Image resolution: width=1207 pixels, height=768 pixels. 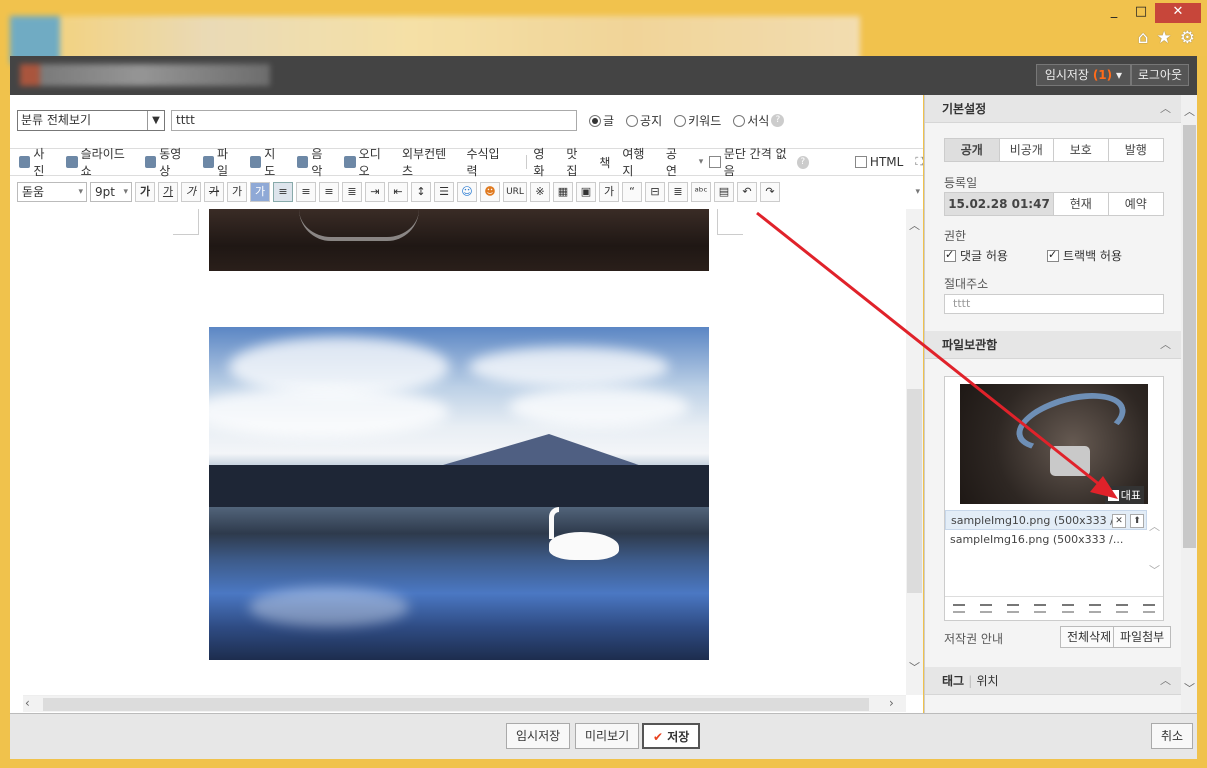 What do you see at coordinates (237, 192) in the screenshot?
I see `text-color-button: 가` at bounding box center [237, 192].